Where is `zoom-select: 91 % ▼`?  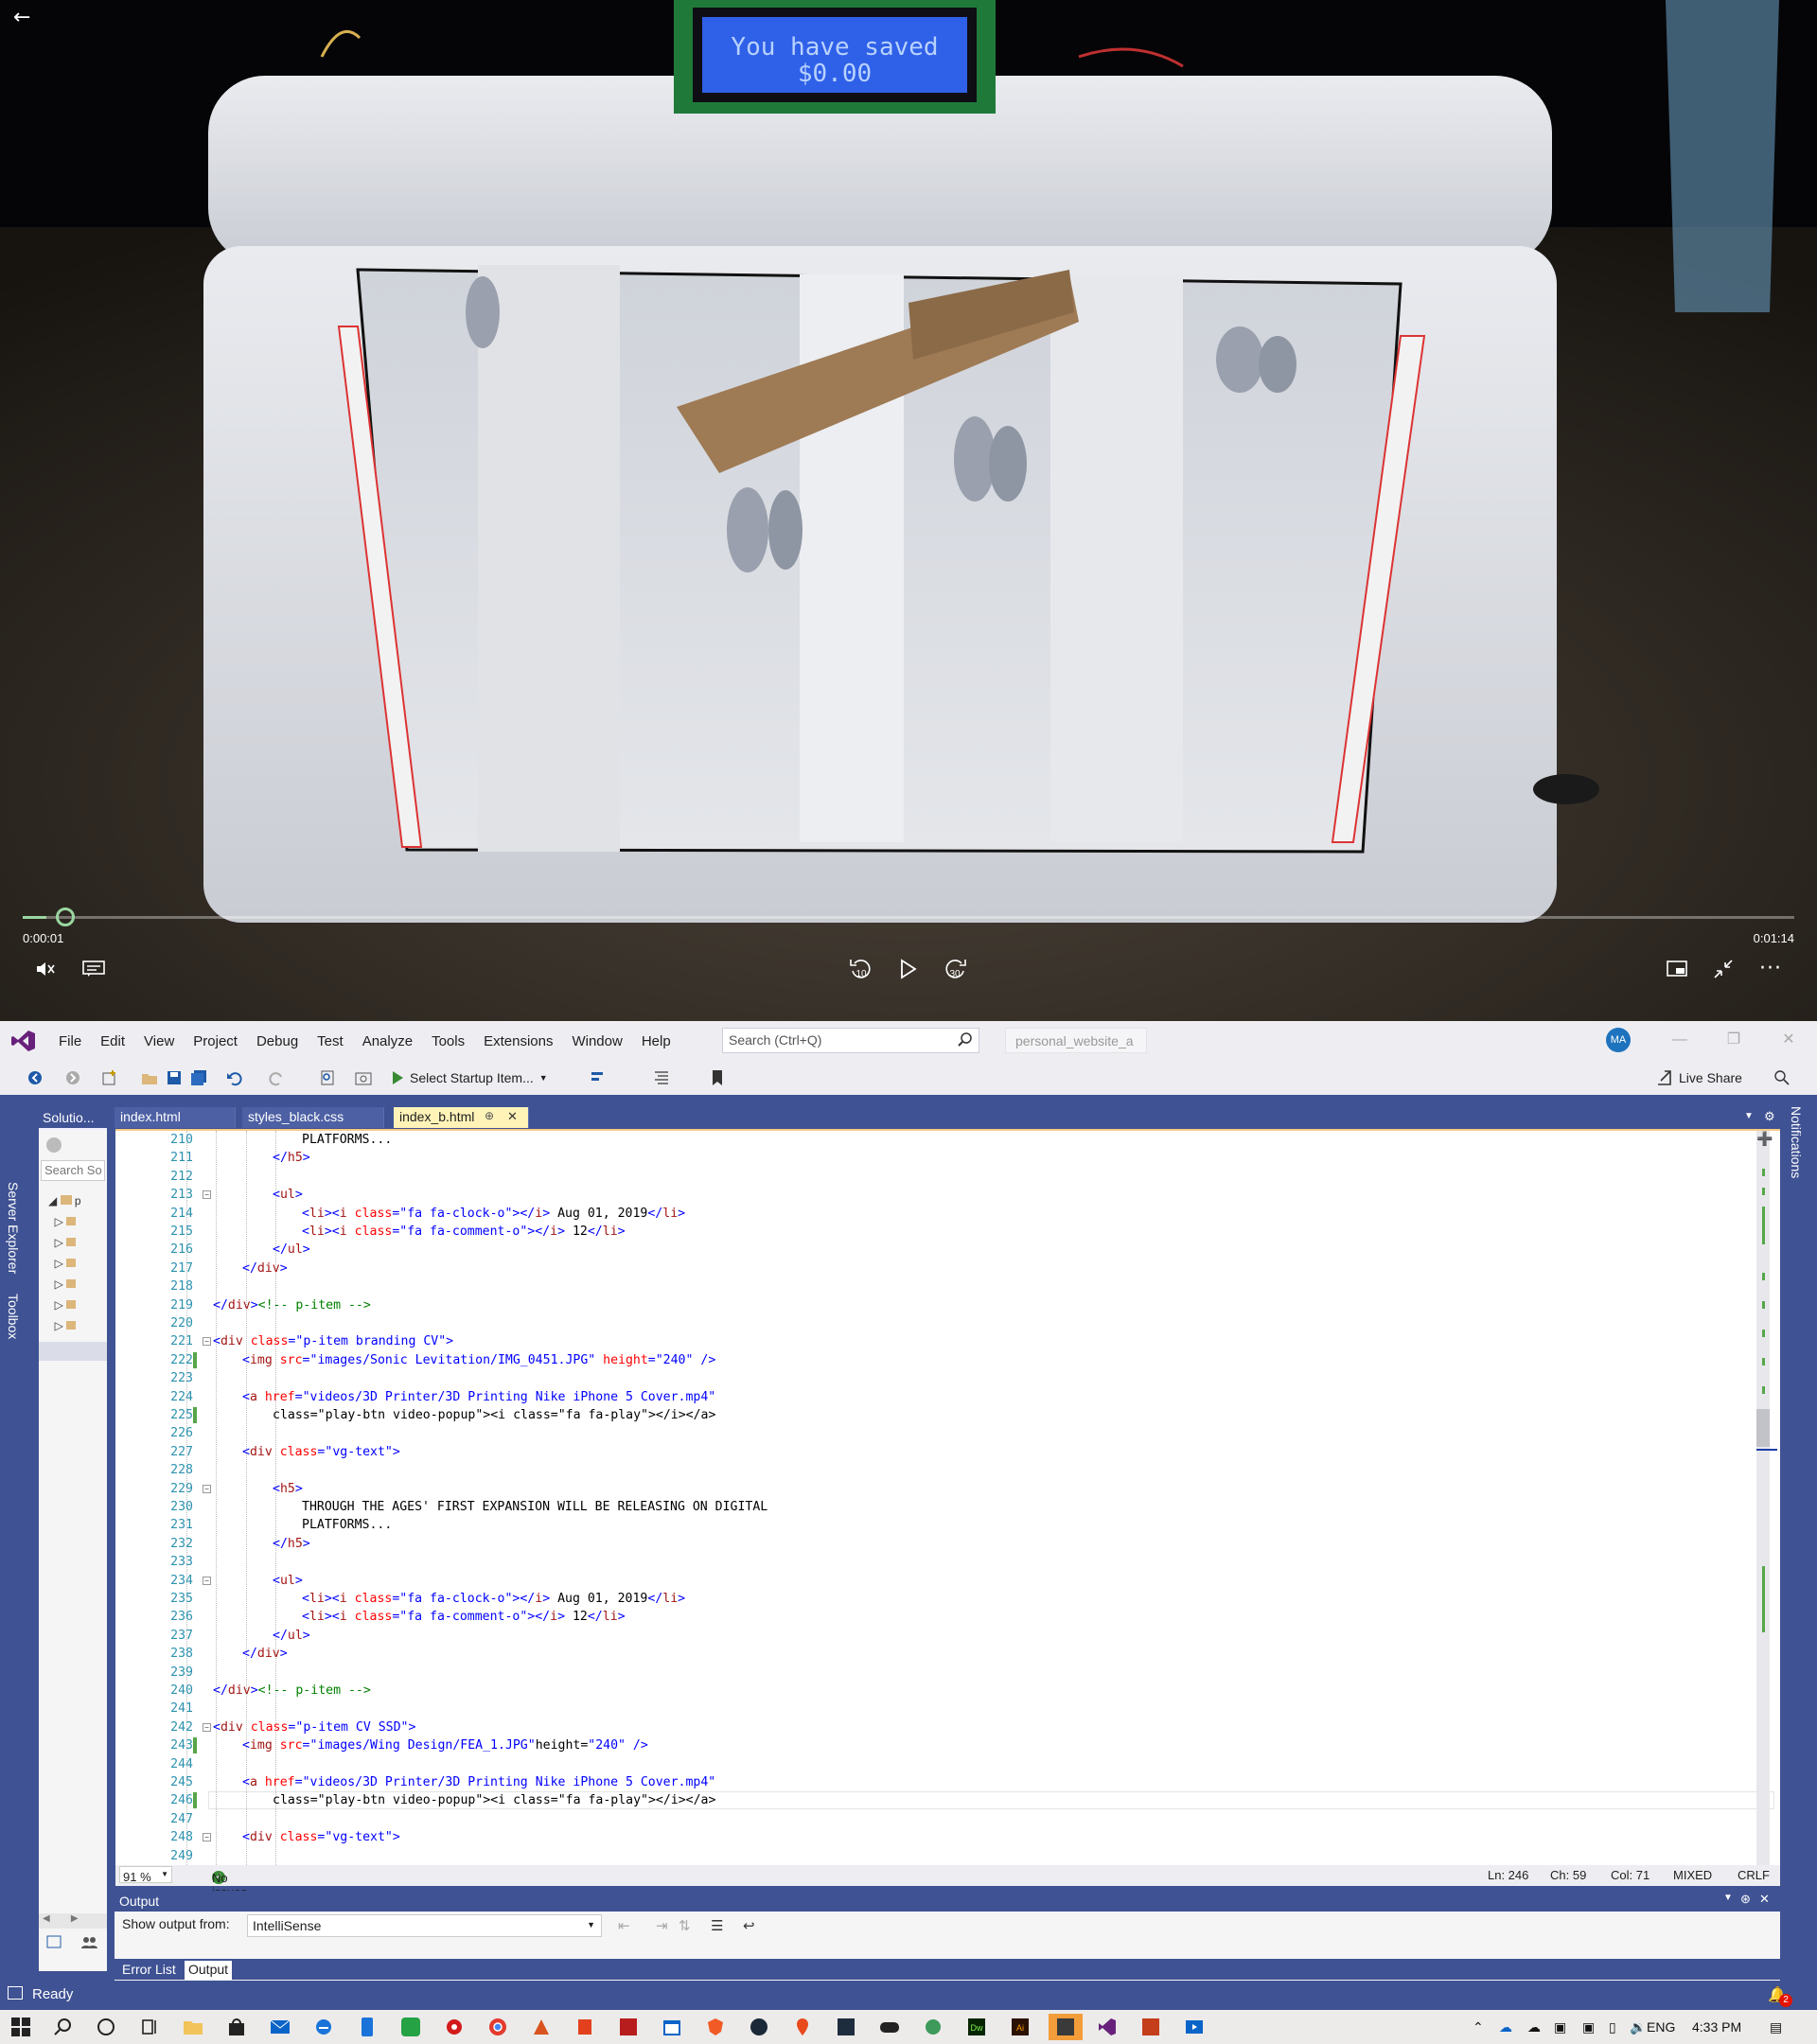 zoom-select: 91 % ▼ is located at coordinates (145, 1875).